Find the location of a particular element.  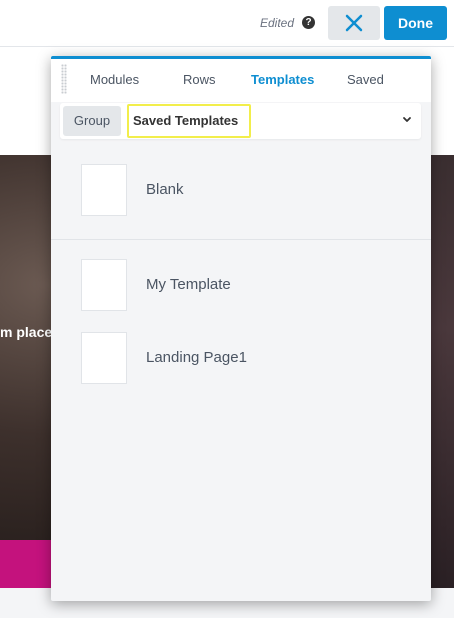

template-item-blank: Blank is located at coordinates (231, 190).